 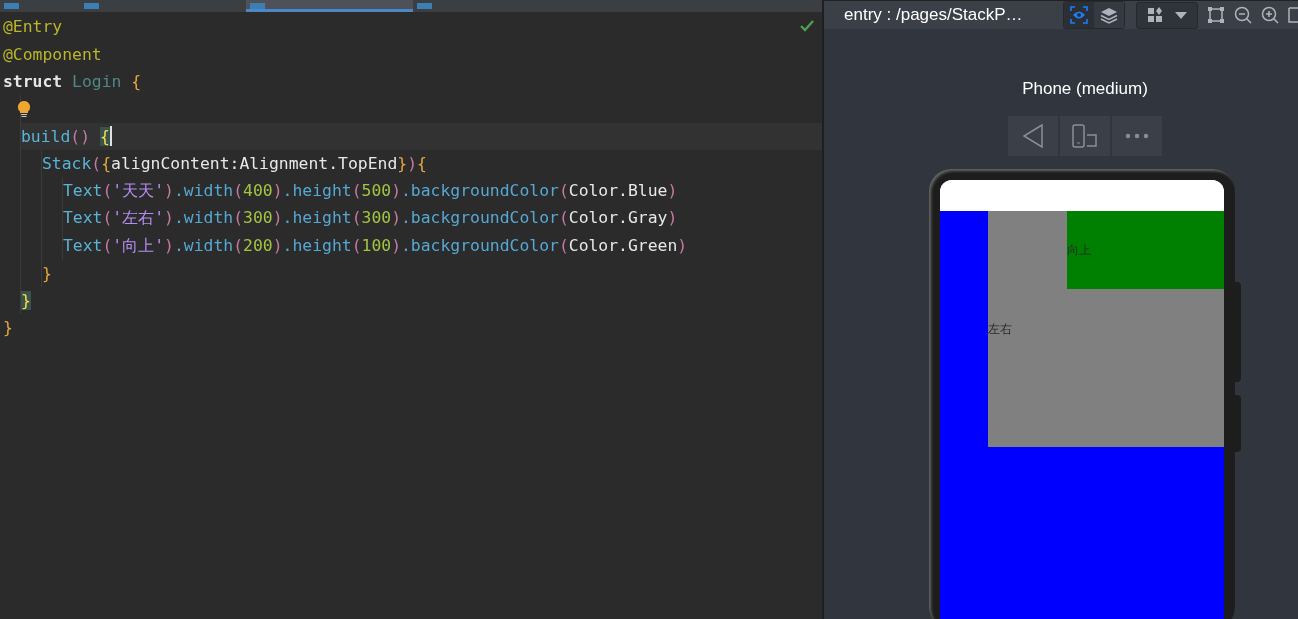 I want to click on inspect-toggle, so click(x=1079, y=15).